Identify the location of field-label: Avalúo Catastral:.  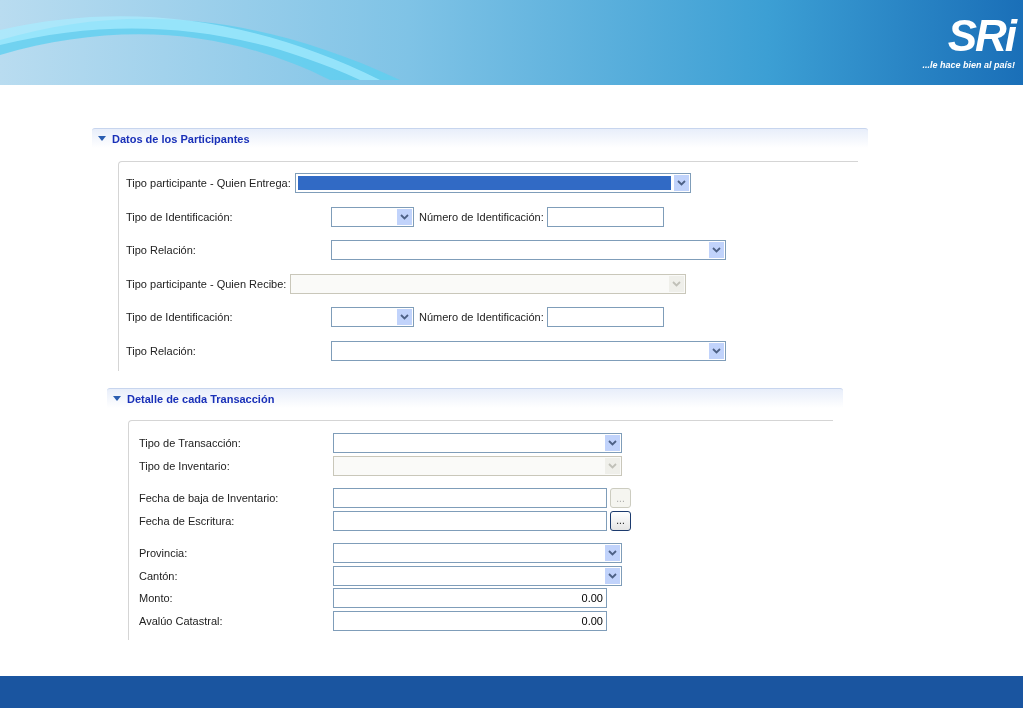
(181, 621).